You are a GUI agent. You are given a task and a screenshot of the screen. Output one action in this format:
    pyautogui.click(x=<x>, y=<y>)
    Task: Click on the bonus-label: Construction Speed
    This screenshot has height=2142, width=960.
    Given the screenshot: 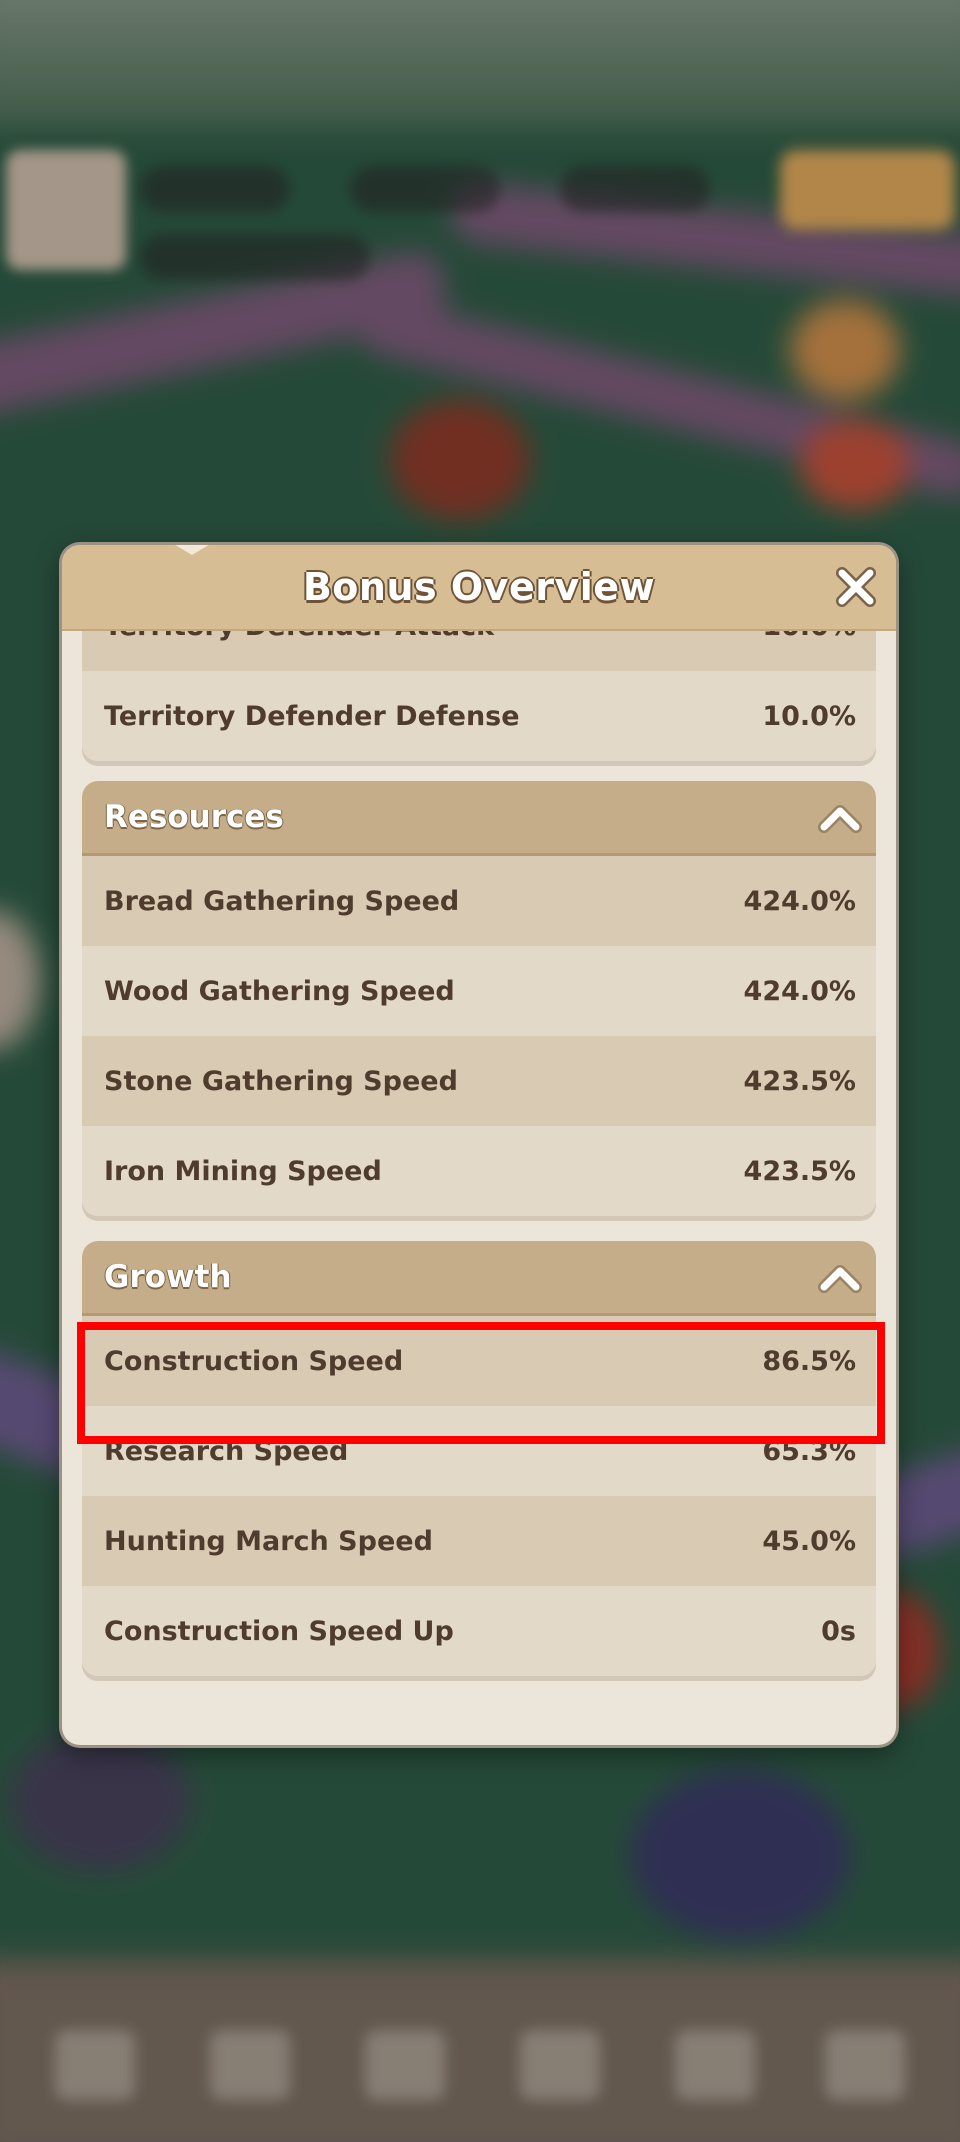 What is the action you would take?
    pyautogui.click(x=254, y=1361)
    